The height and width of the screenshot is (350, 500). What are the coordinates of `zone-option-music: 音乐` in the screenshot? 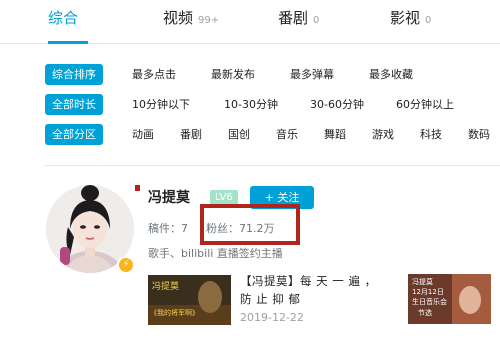 It's located at (287, 134).